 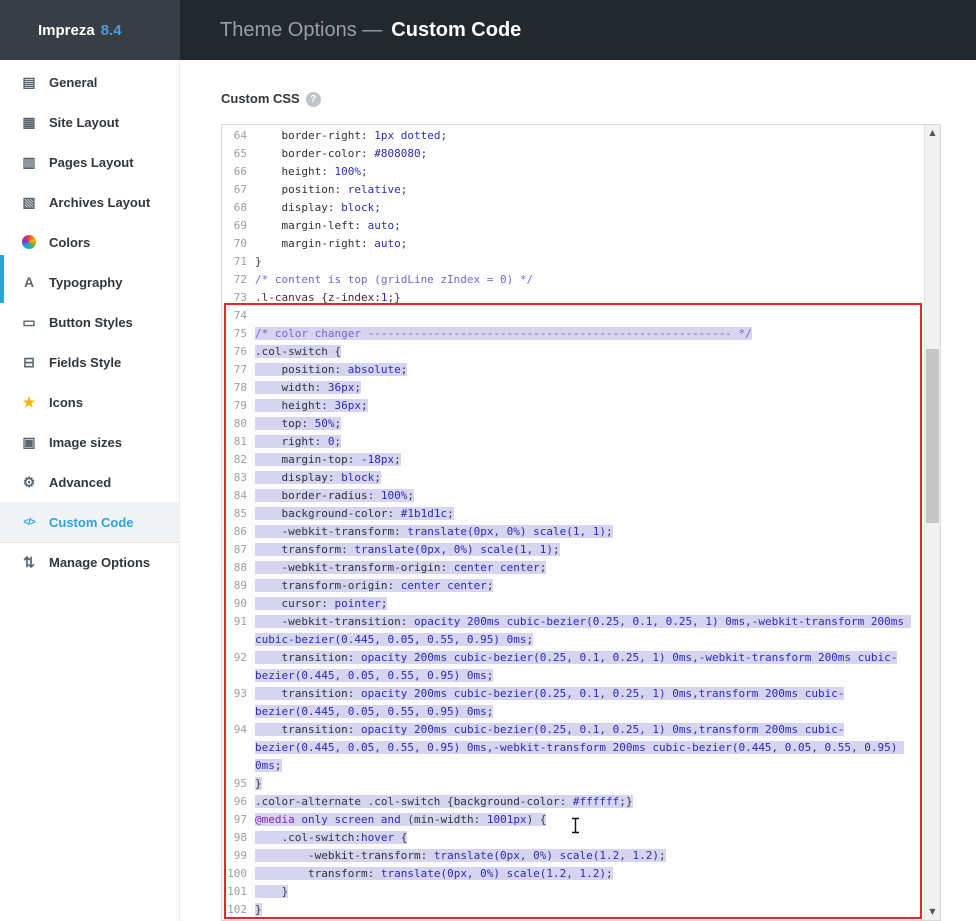 I want to click on line-number: 88, so click(x=240, y=567).